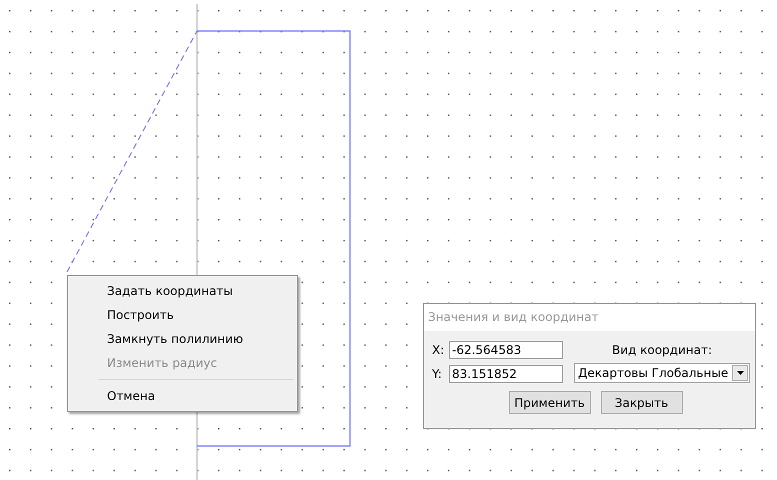 The image size is (777, 480). What do you see at coordinates (439, 350) in the screenshot?
I see `field-label: X:` at bounding box center [439, 350].